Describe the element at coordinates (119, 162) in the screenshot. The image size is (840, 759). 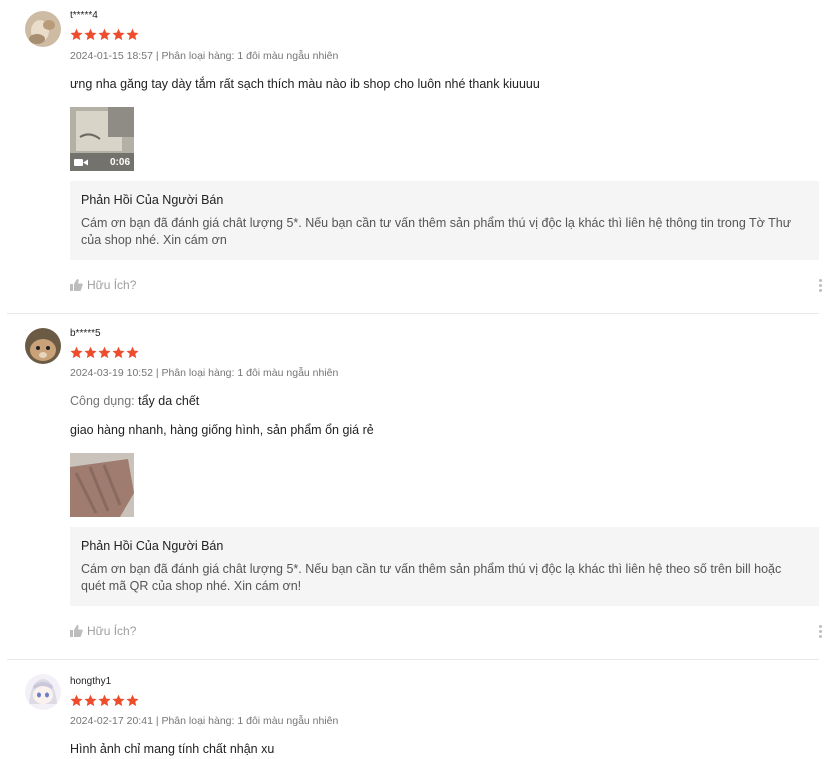
I see `video-duration: 0:06` at that location.